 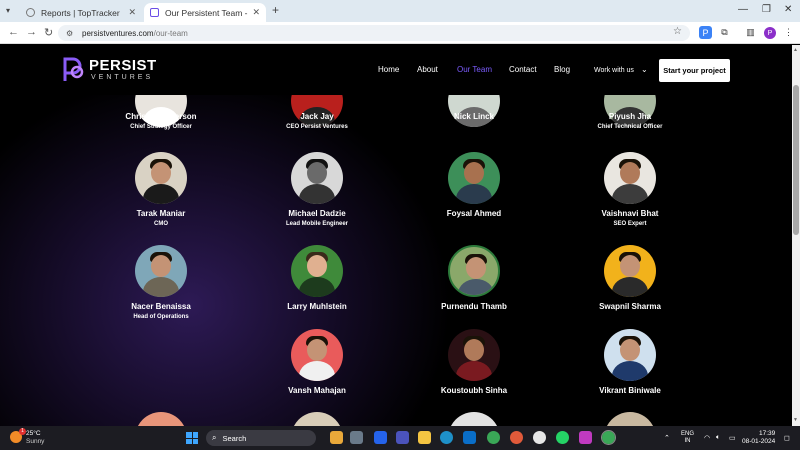 I want to click on tab-toptracker: Reports | TopTracker ✕, so click(x=81, y=12).